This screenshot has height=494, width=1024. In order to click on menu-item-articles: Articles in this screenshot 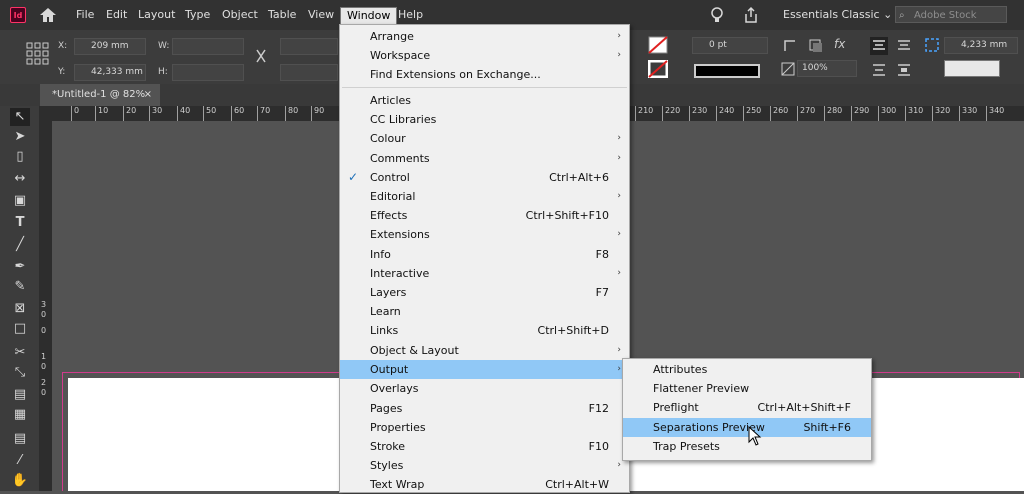, I will do `click(484, 100)`.